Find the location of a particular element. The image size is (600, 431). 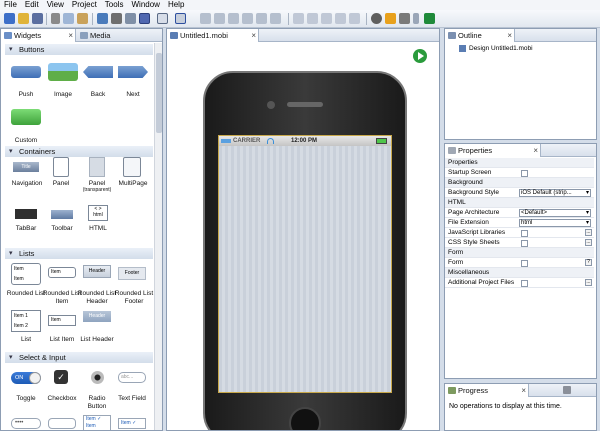

mobile-icon is located at coordinates (116, 18).